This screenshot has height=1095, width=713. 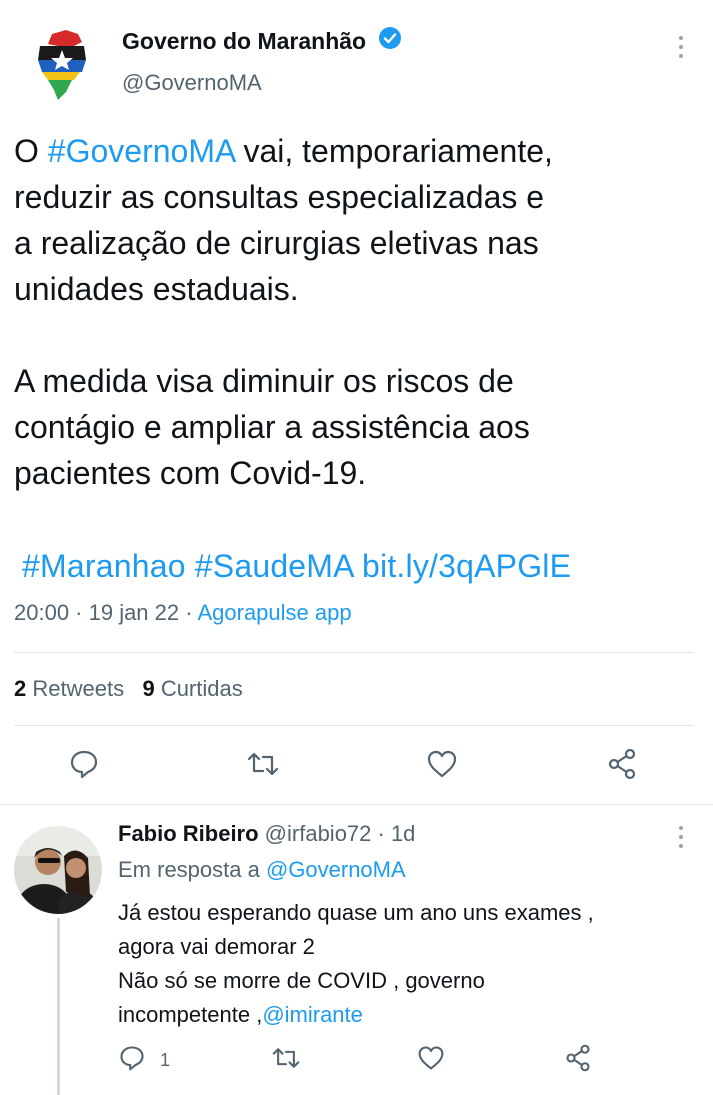 I want to click on replying-to-handle: @GovernoMA, so click(x=336, y=869).